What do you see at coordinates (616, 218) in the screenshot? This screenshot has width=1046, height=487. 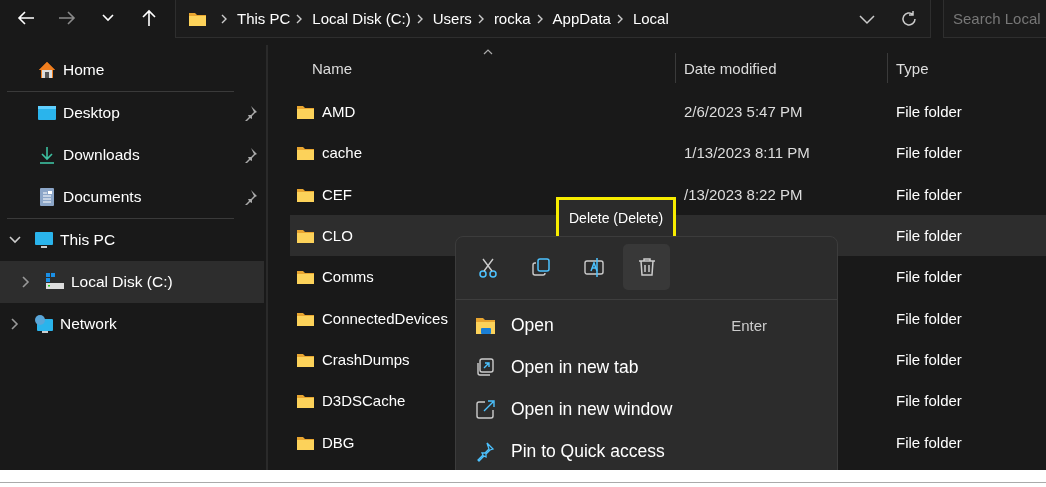 I see `tooltip: Delete (Delete)` at bounding box center [616, 218].